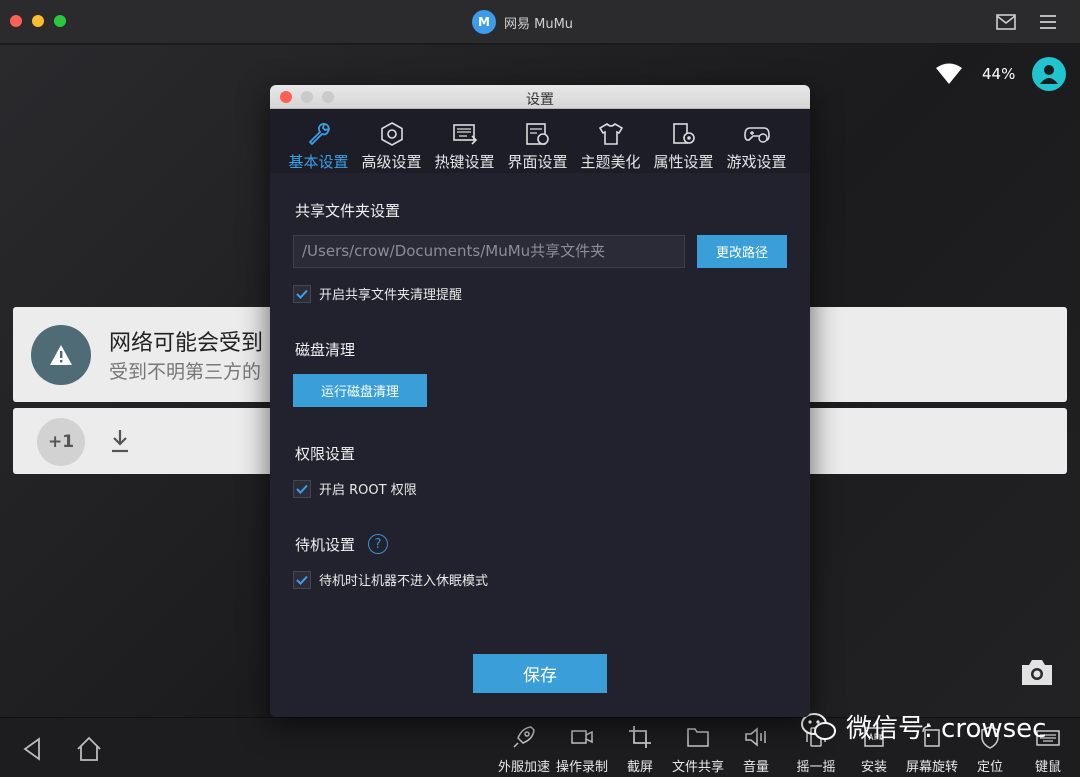  Describe the element at coordinates (537, 162) in the screenshot. I see `tab-label: 界面设置` at that location.